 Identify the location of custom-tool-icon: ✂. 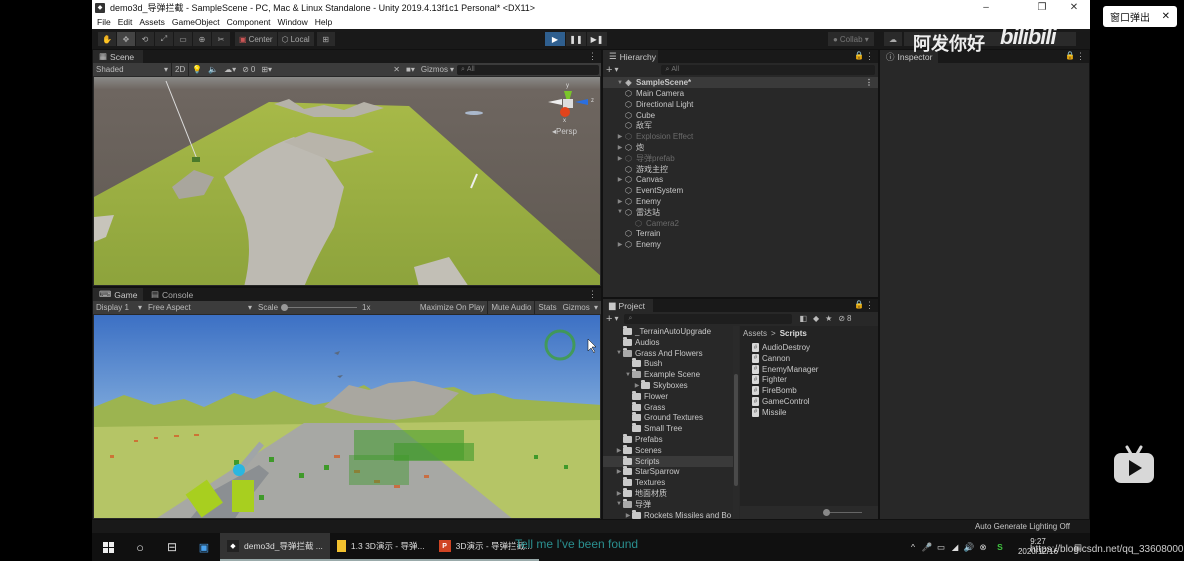
(221, 39).